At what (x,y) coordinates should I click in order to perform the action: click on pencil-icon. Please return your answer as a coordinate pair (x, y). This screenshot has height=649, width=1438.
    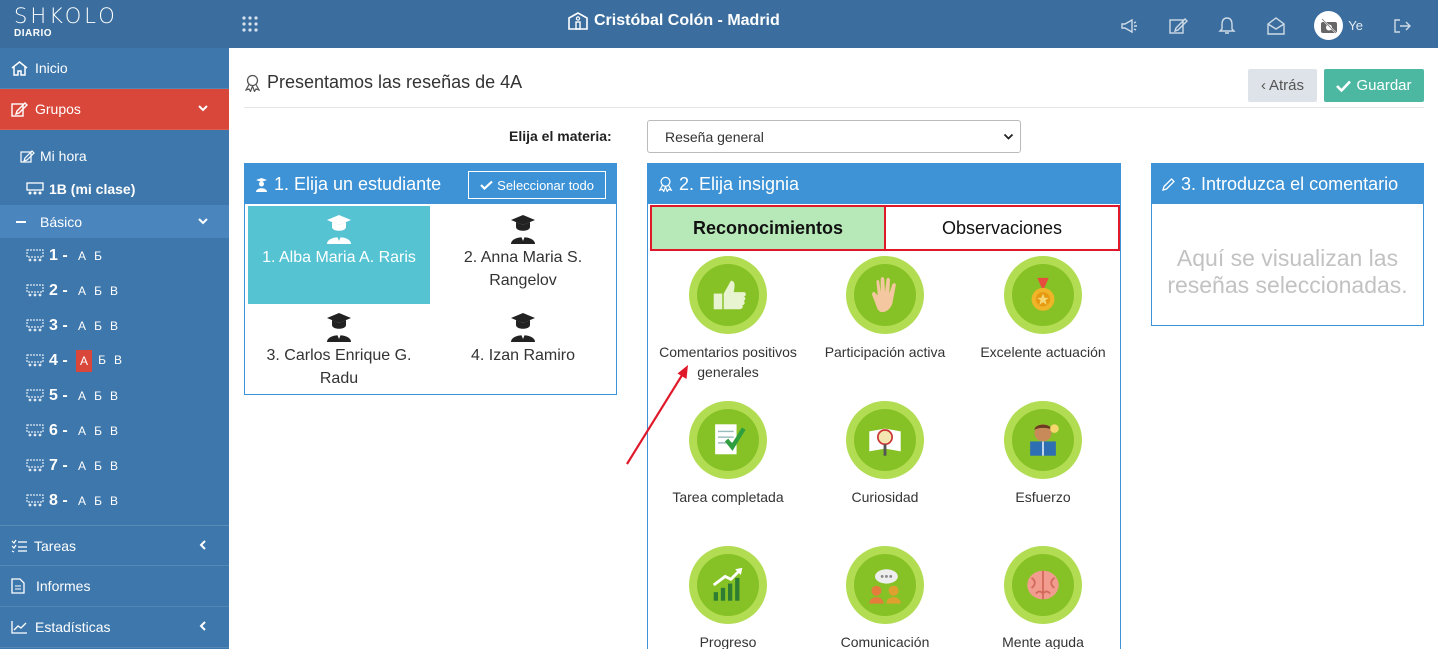
    Looking at the image, I should click on (1168, 184).